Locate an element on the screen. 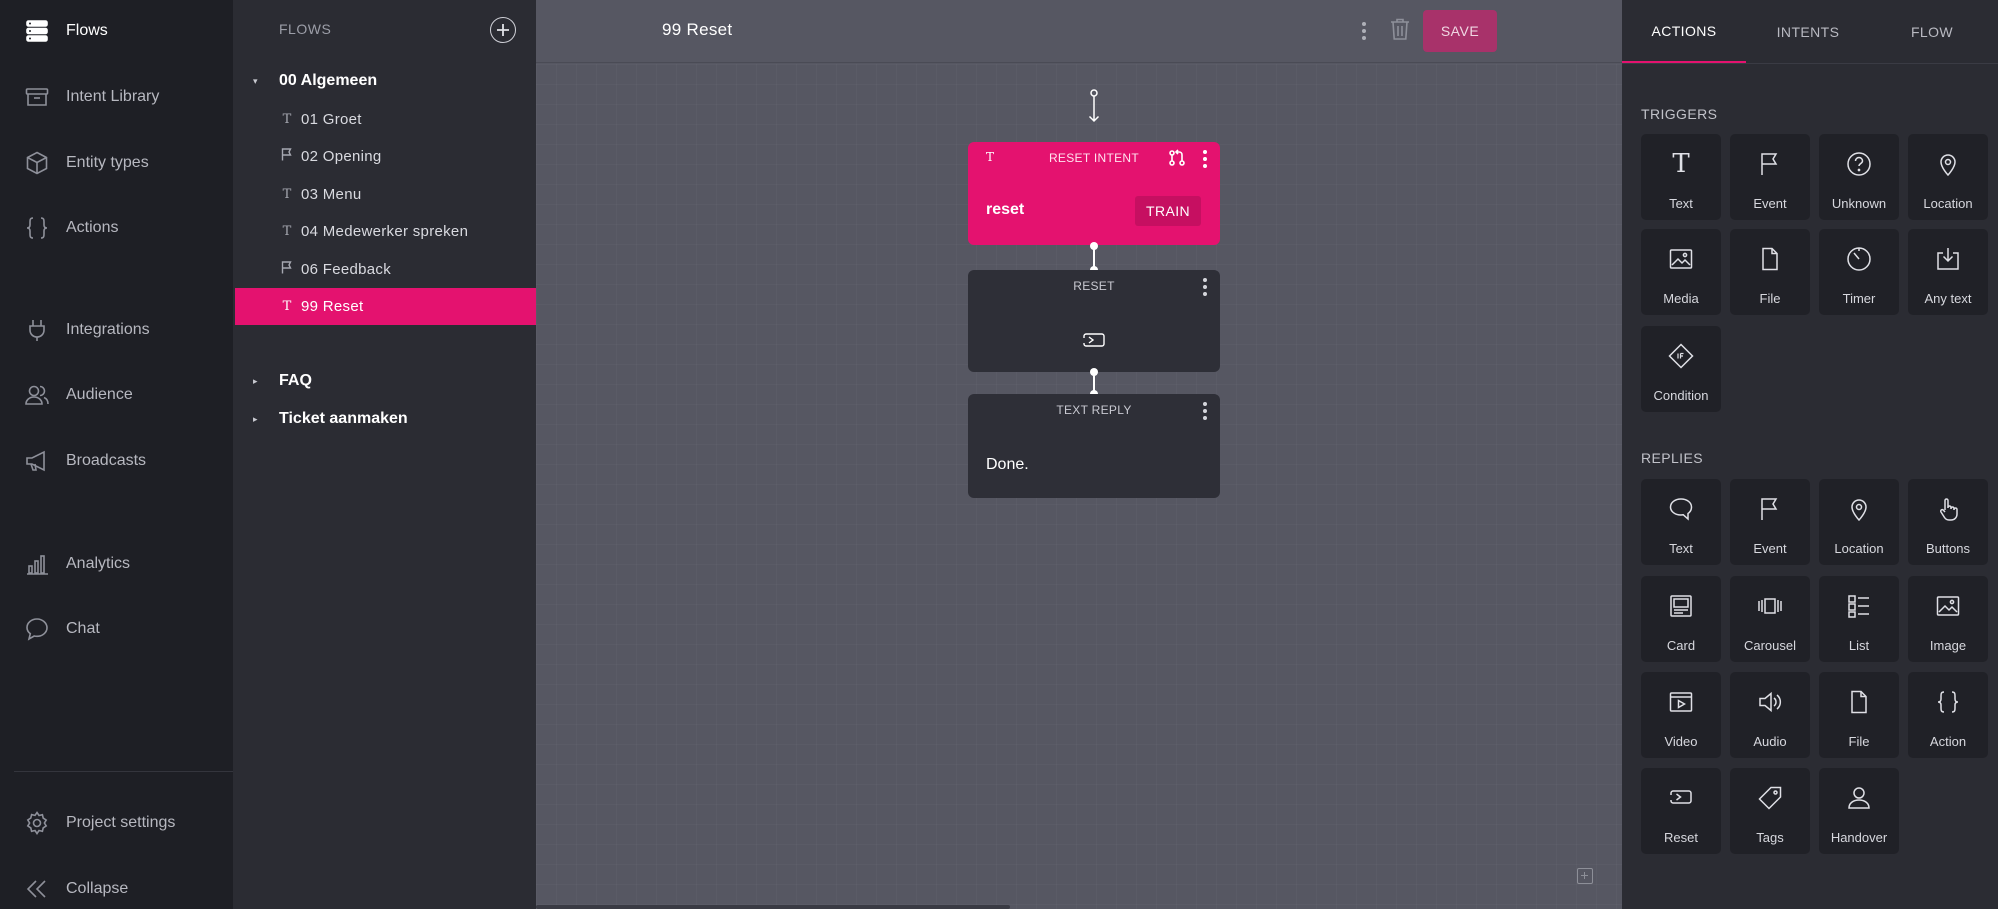  card-header: RESET is located at coordinates (1094, 286).